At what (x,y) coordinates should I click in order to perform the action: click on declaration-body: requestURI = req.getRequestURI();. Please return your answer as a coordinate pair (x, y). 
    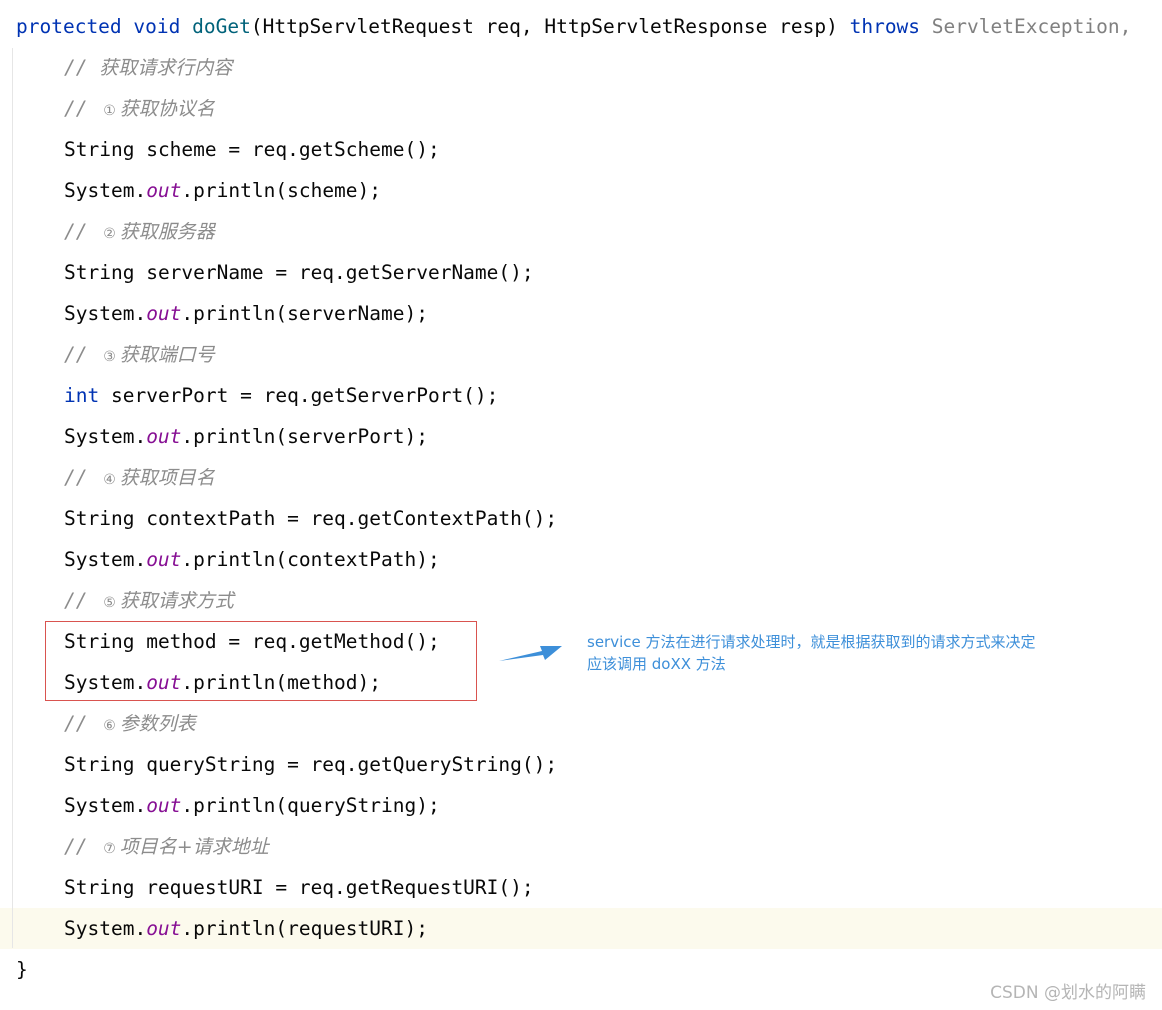
    Looking at the image, I should click on (340, 887).